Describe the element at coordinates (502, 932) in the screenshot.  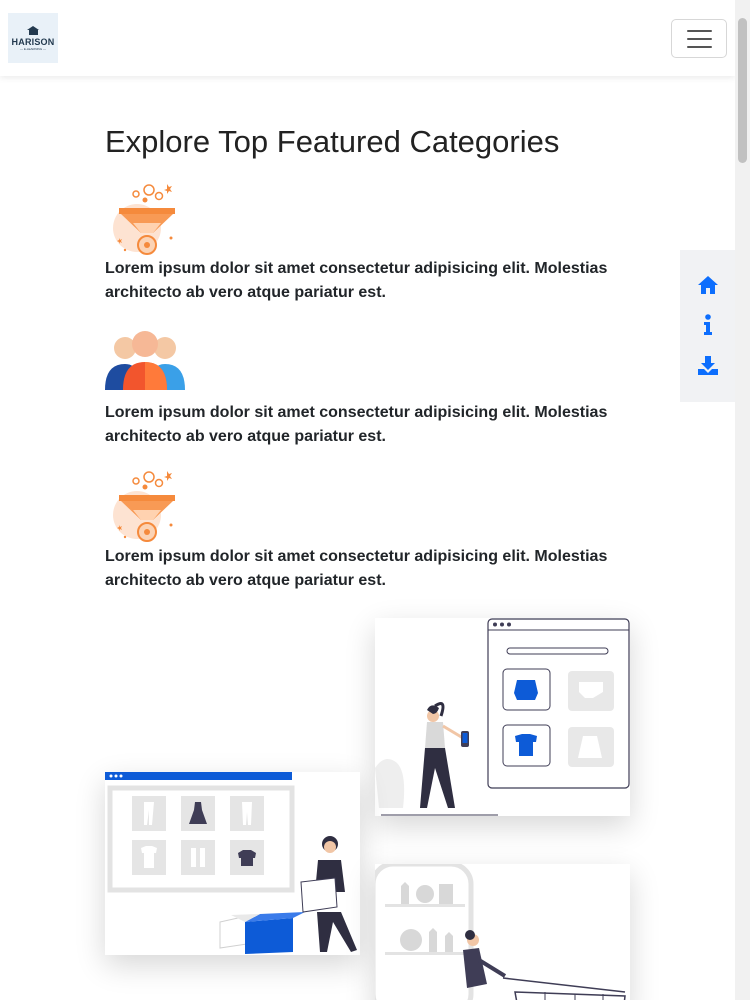
I see `grocery-cart-illustration` at that location.